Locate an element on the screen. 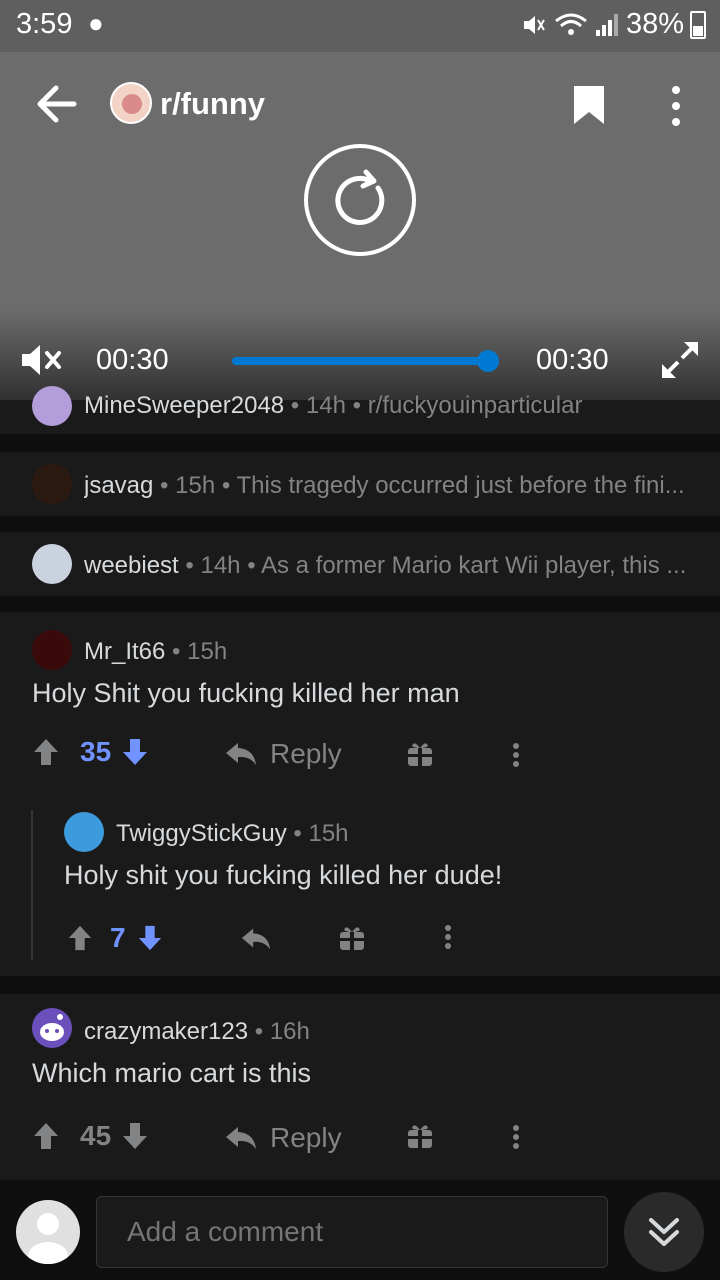 This screenshot has height=1280, width=720. chevron-double-down-icon is located at coordinates (664, 1232).